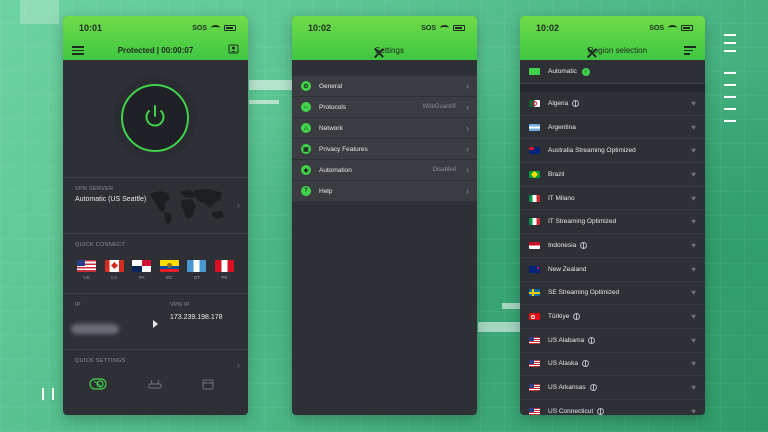 This screenshot has width=768, height=432. What do you see at coordinates (612, 72) in the screenshot?
I see `region-automatic: Automatic ✓` at bounding box center [612, 72].